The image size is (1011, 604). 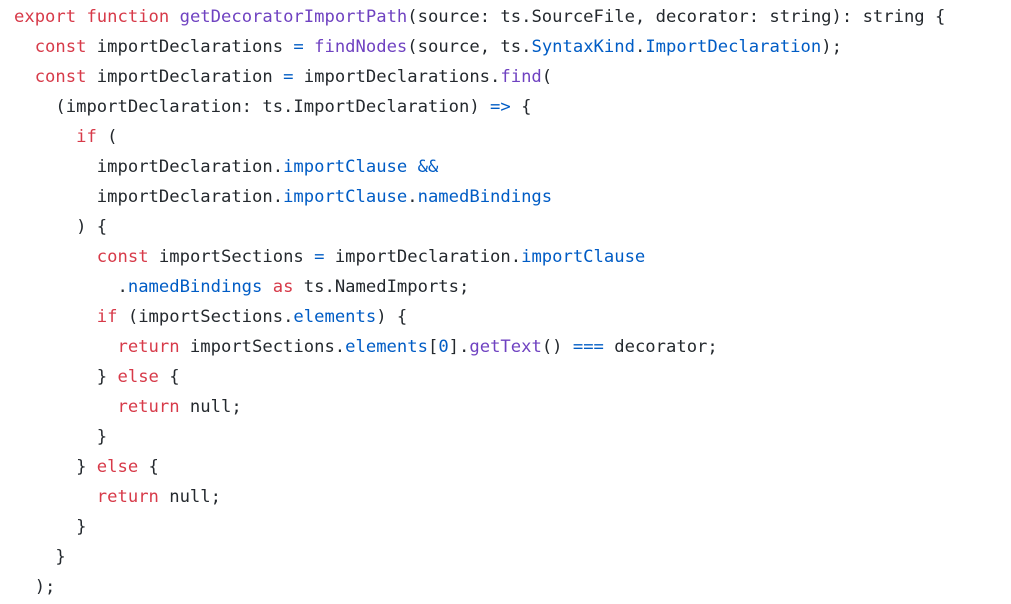 What do you see at coordinates (428, 167) in the screenshot?
I see `operator: &&` at bounding box center [428, 167].